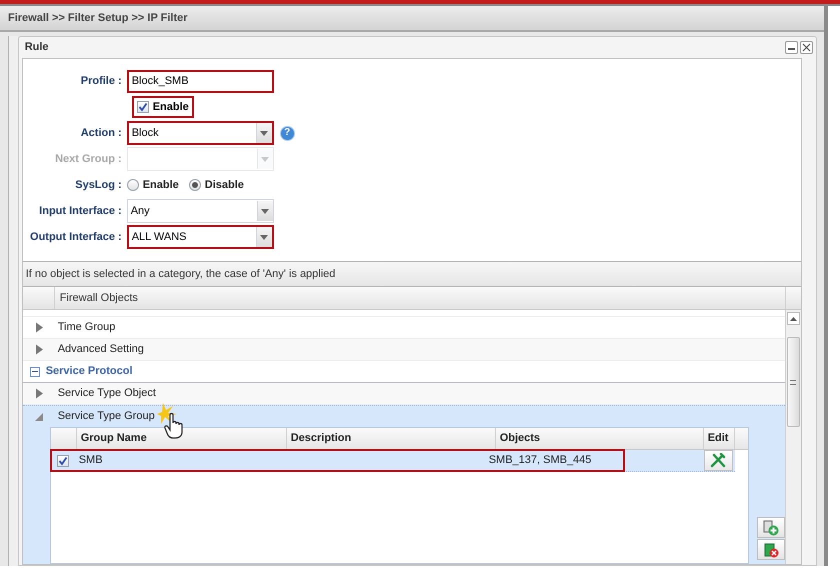  Describe the element at coordinates (101, 350) in the screenshot. I see `tree-item-label: Advanced Setting` at that location.